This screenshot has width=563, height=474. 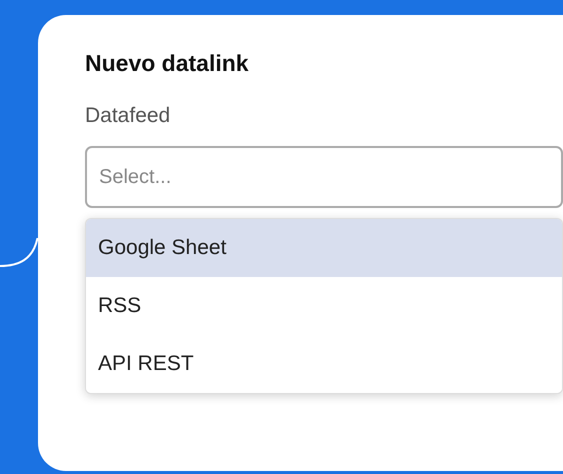 I want to click on dropdown-option: RSS, so click(x=324, y=306).